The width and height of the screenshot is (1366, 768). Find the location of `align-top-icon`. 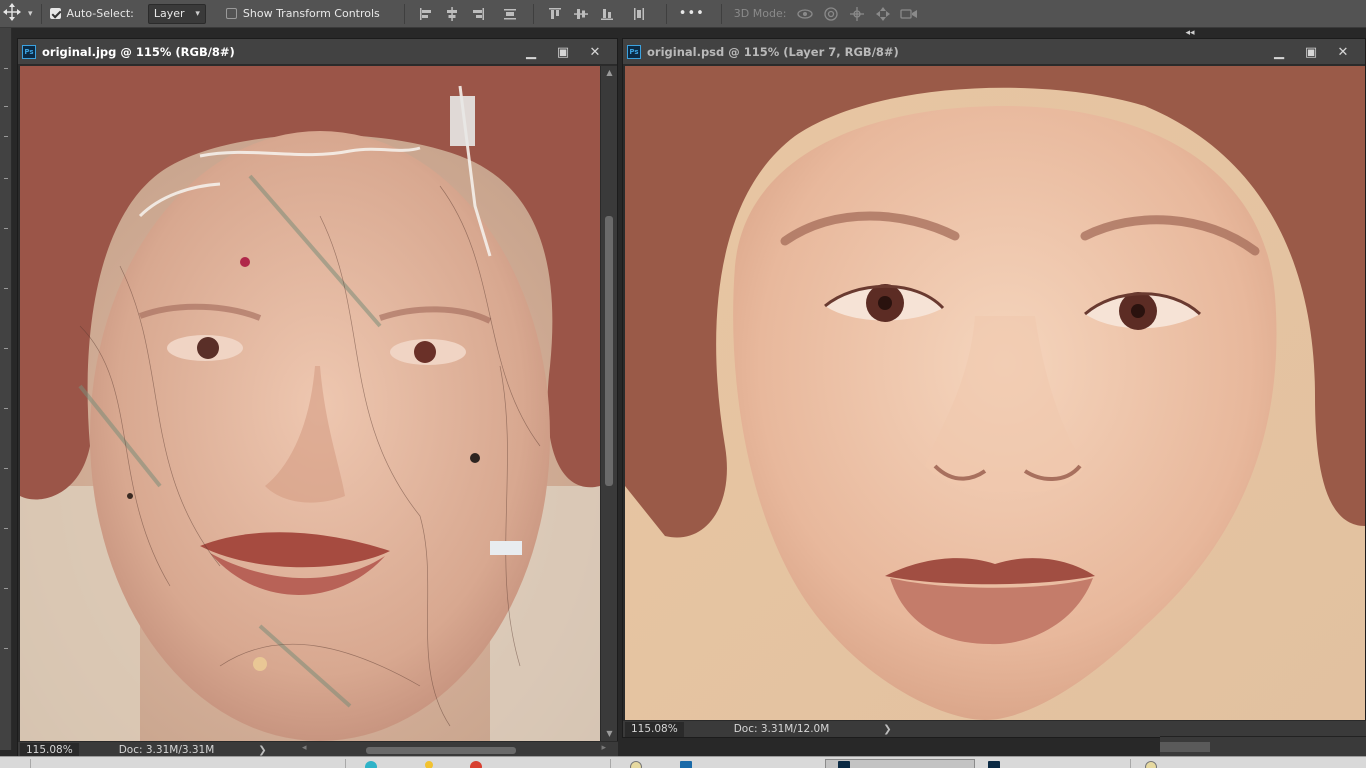

align-top-icon is located at coordinates (554, 13).